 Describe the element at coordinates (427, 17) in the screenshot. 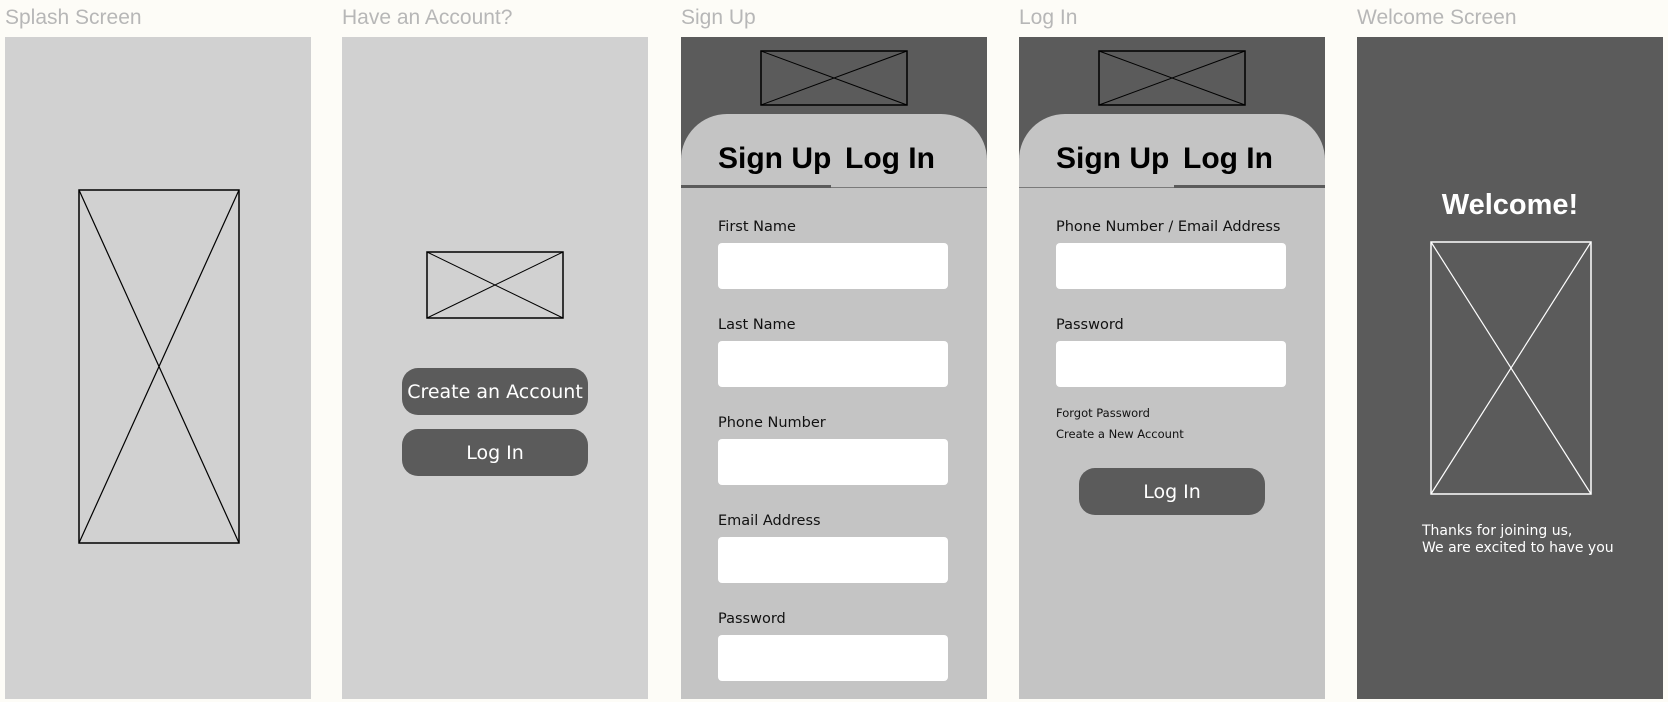

I see `have-account-frame-title: Have an Account?` at that location.